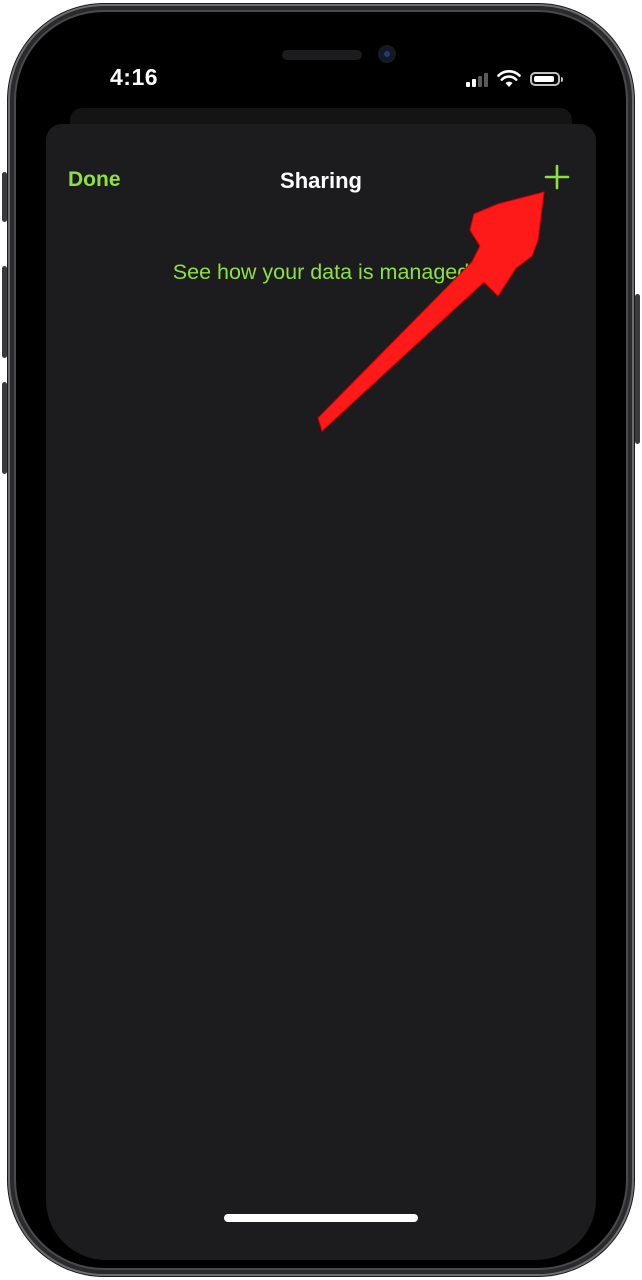 Image resolution: width=642 pixels, height=1280 pixels. Describe the element at coordinates (557, 177) in the screenshot. I see `plus-icon` at that location.